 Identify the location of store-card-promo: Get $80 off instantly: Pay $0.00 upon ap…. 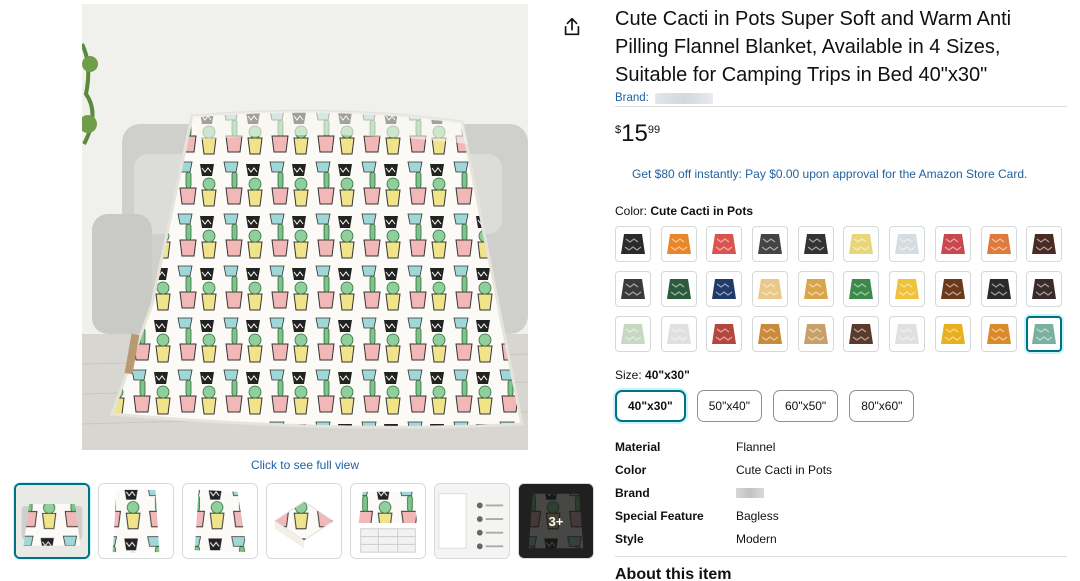
(842, 174).